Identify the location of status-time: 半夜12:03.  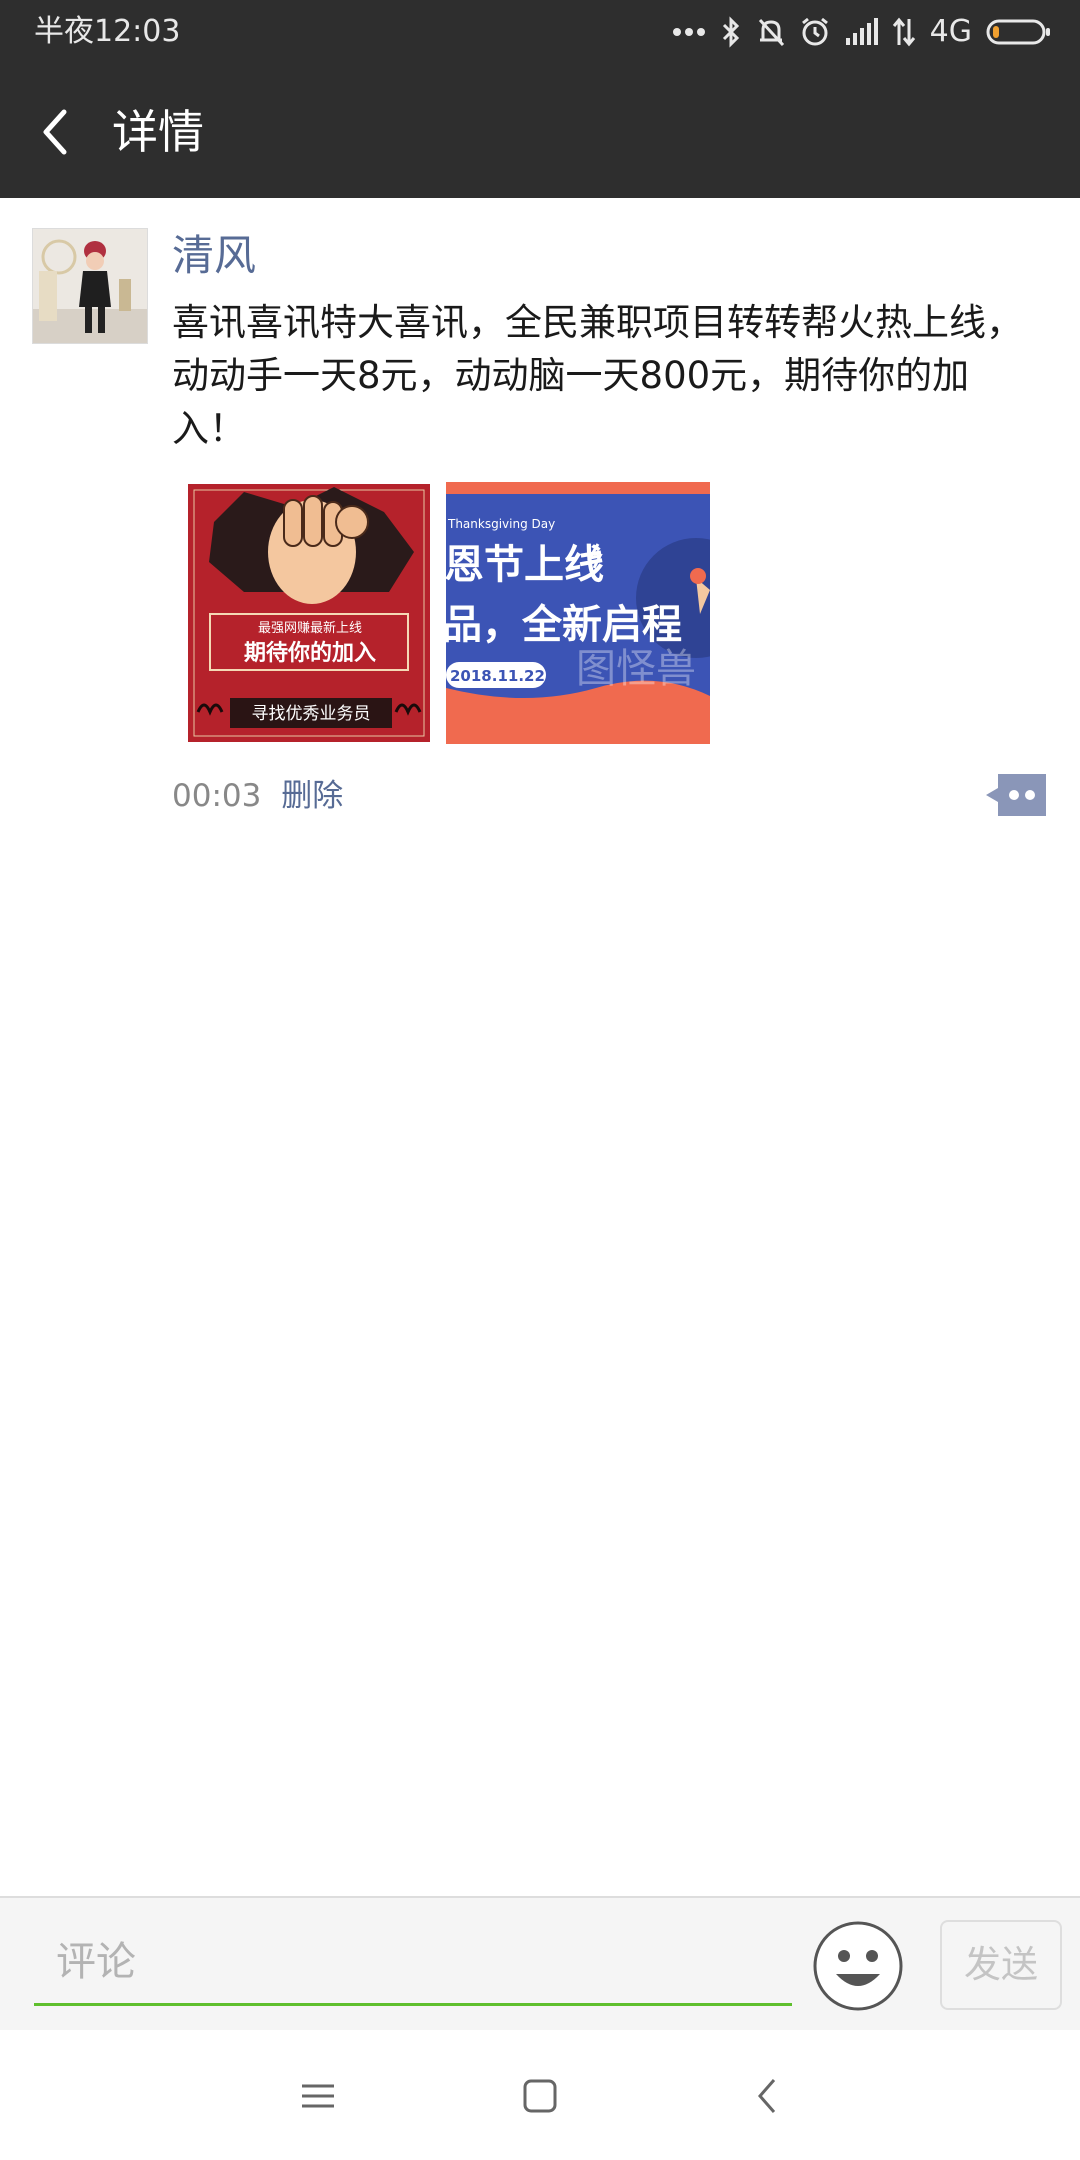
(107, 31).